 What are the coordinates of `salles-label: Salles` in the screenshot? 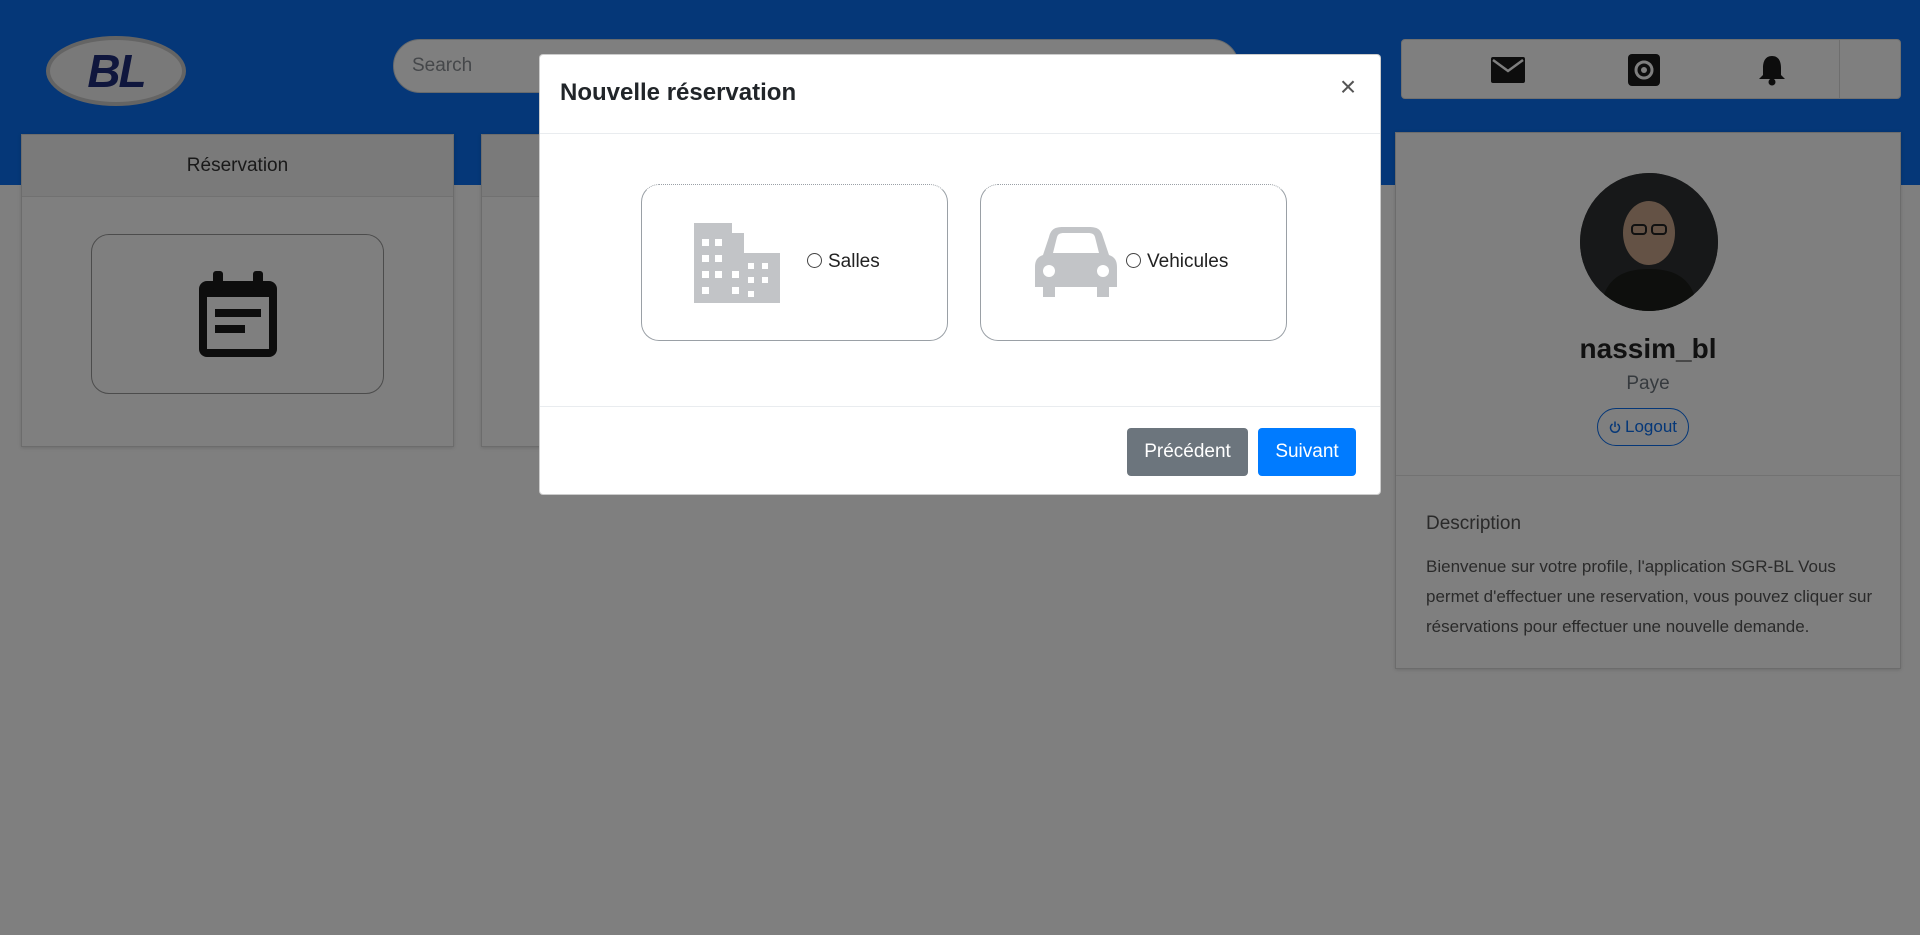 It's located at (854, 262).